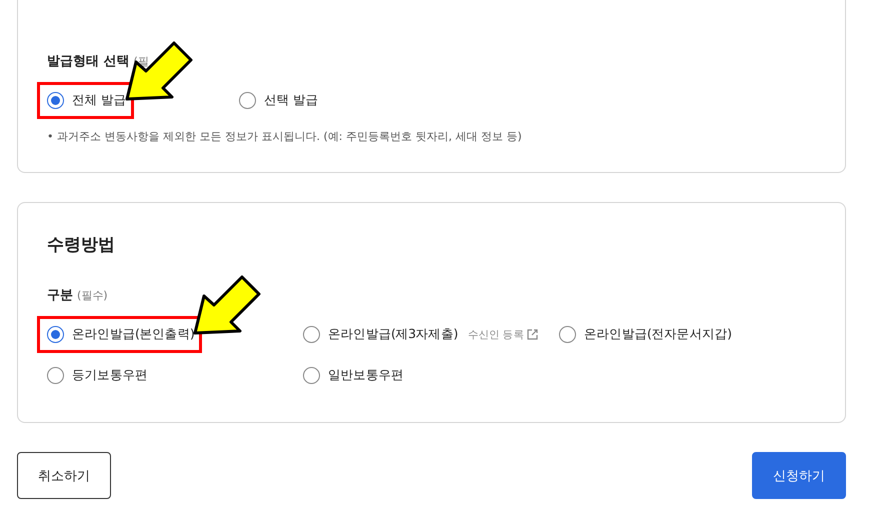 The width and height of the screenshot is (869, 517). What do you see at coordinates (92, 295) in the screenshot?
I see `required-mark: (필수)` at bounding box center [92, 295].